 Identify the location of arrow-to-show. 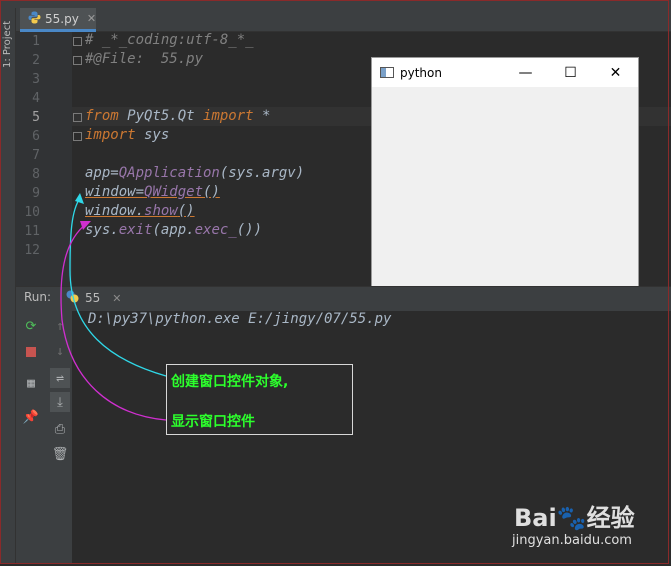
(113, 322).